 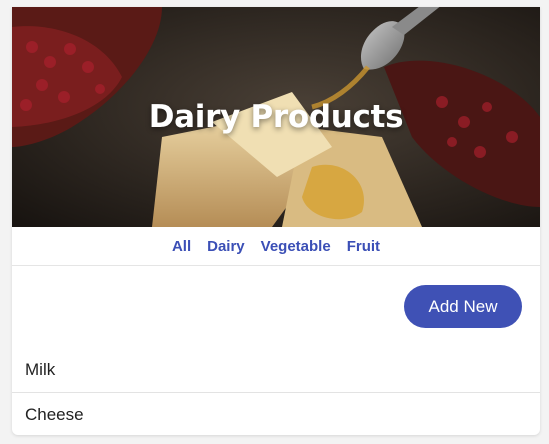 What do you see at coordinates (276, 413) in the screenshot?
I see `list-item-cheese: Cheese` at bounding box center [276, 413].